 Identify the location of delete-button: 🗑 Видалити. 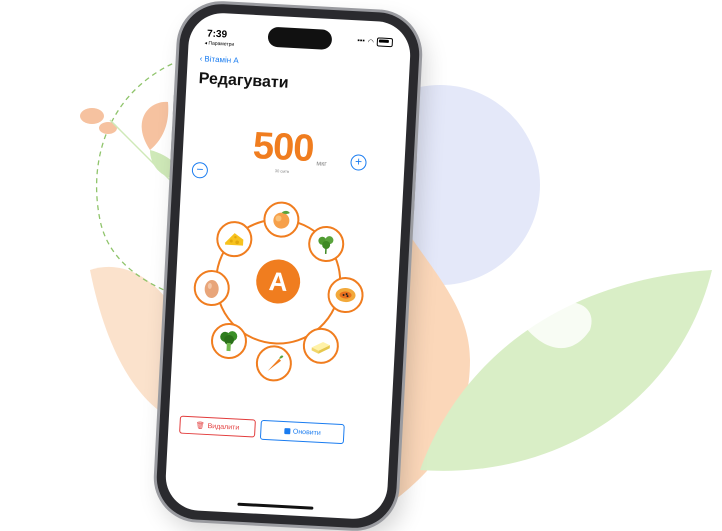
(217, 426).